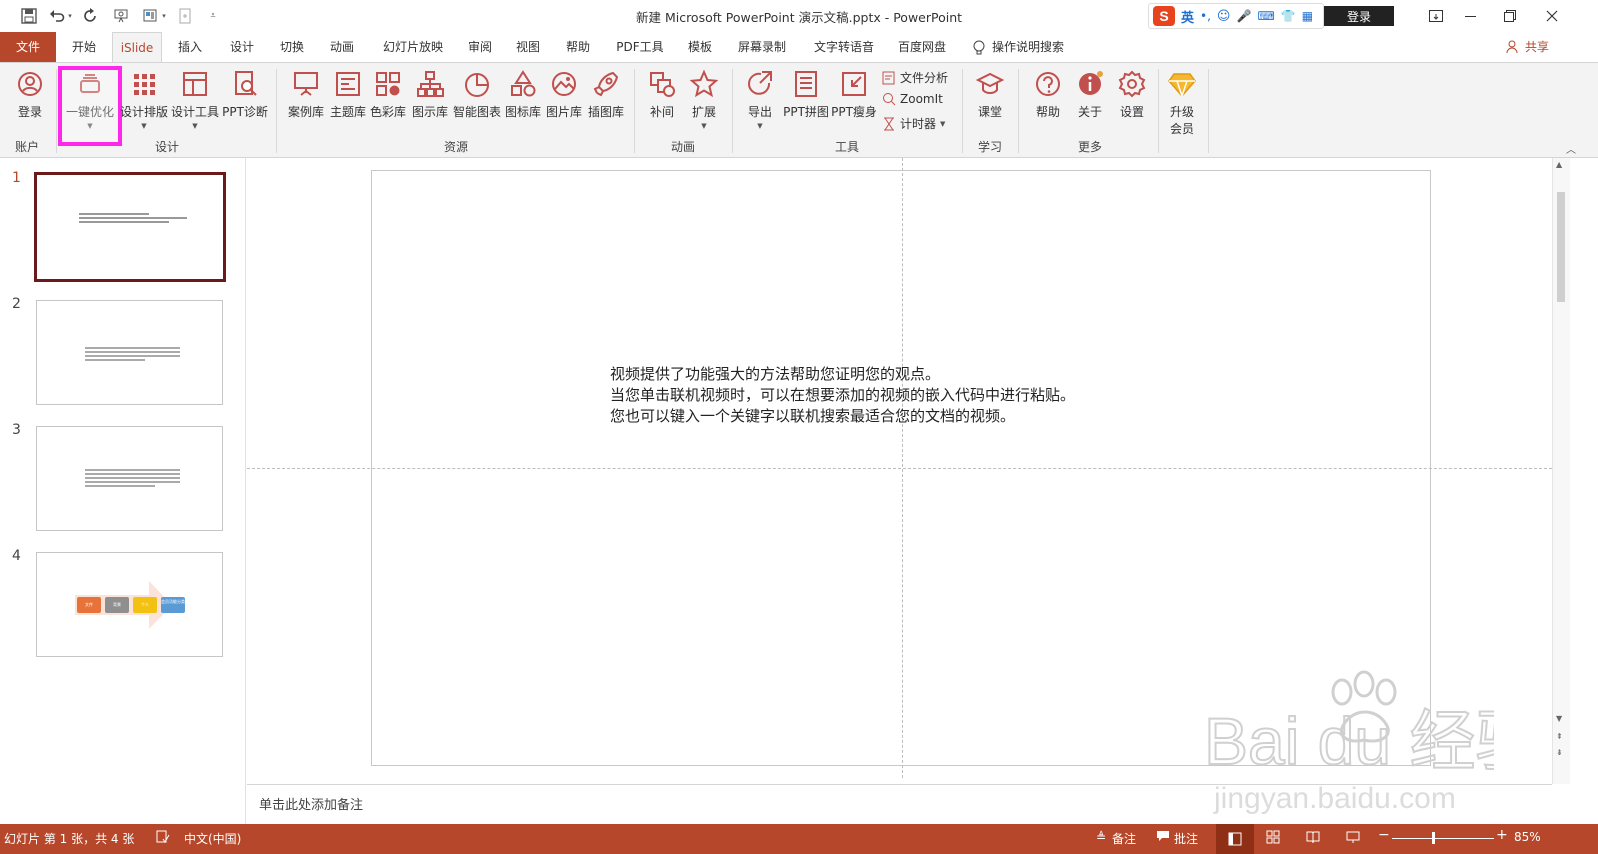 This screenshot has height=854, width=1598. Describe the element at coordinates (915, 77) in the screenshot. I see `file-analysis-button: 文件分析` at that location.